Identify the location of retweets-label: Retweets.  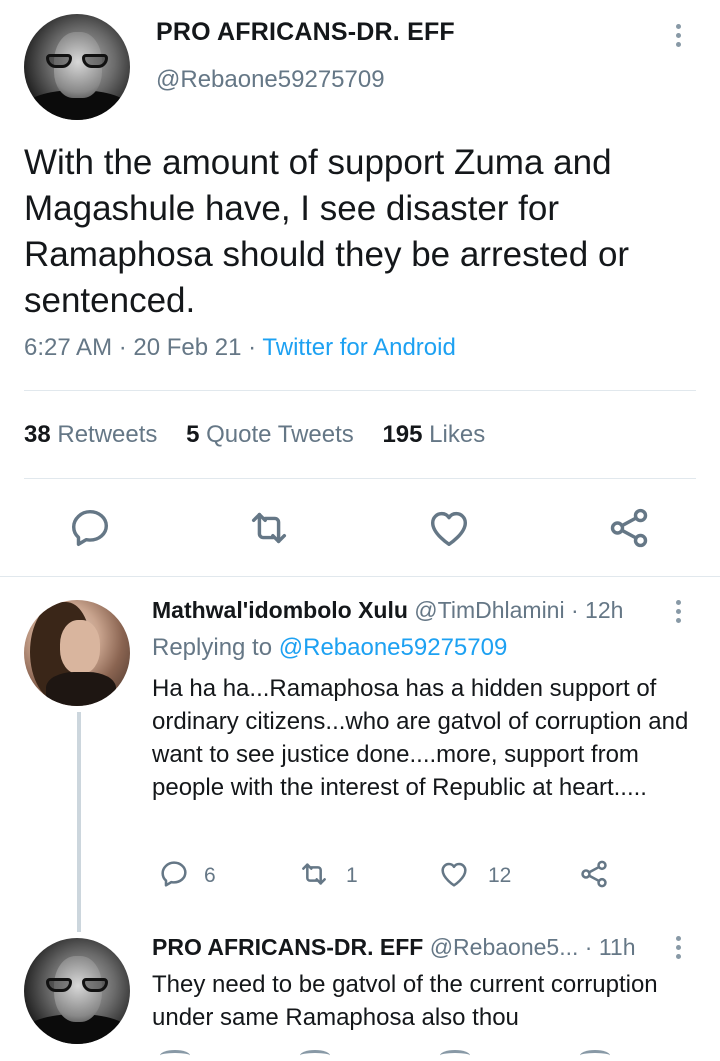
(107, 434).